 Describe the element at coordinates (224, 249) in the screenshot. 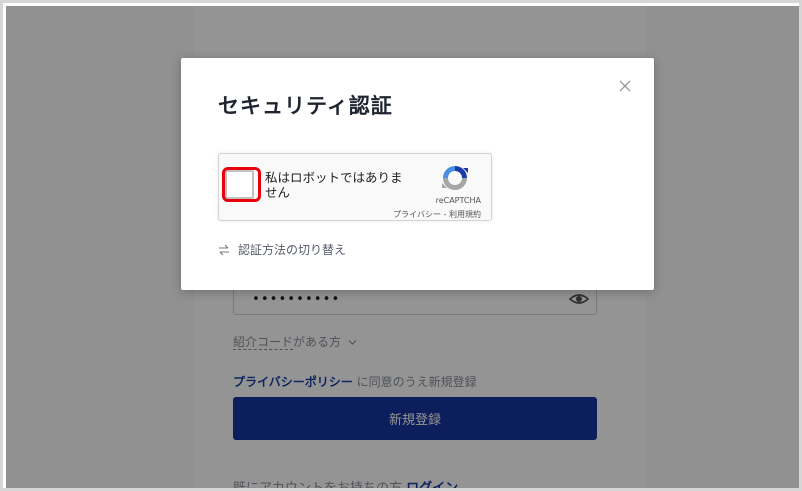

I see `swap-arrows-icon` at that location.